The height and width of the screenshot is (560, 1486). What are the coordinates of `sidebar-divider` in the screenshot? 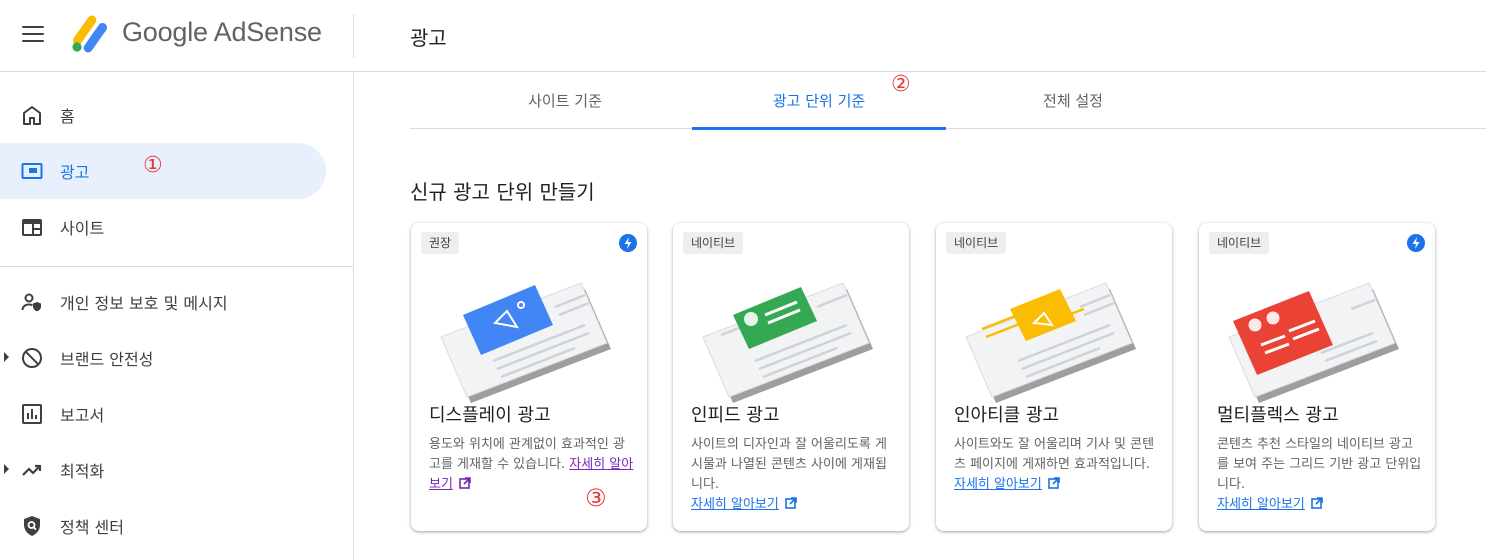 It's located at (177, 266).